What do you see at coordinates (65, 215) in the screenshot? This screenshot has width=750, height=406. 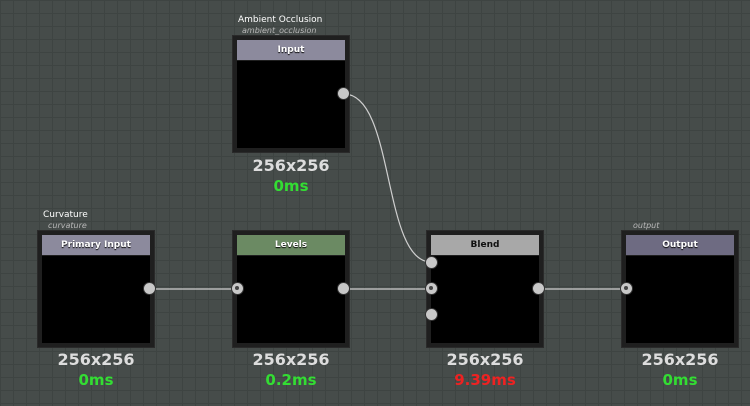 I see `node-title-curvature: Curvature` at bounding box center [65, 215].